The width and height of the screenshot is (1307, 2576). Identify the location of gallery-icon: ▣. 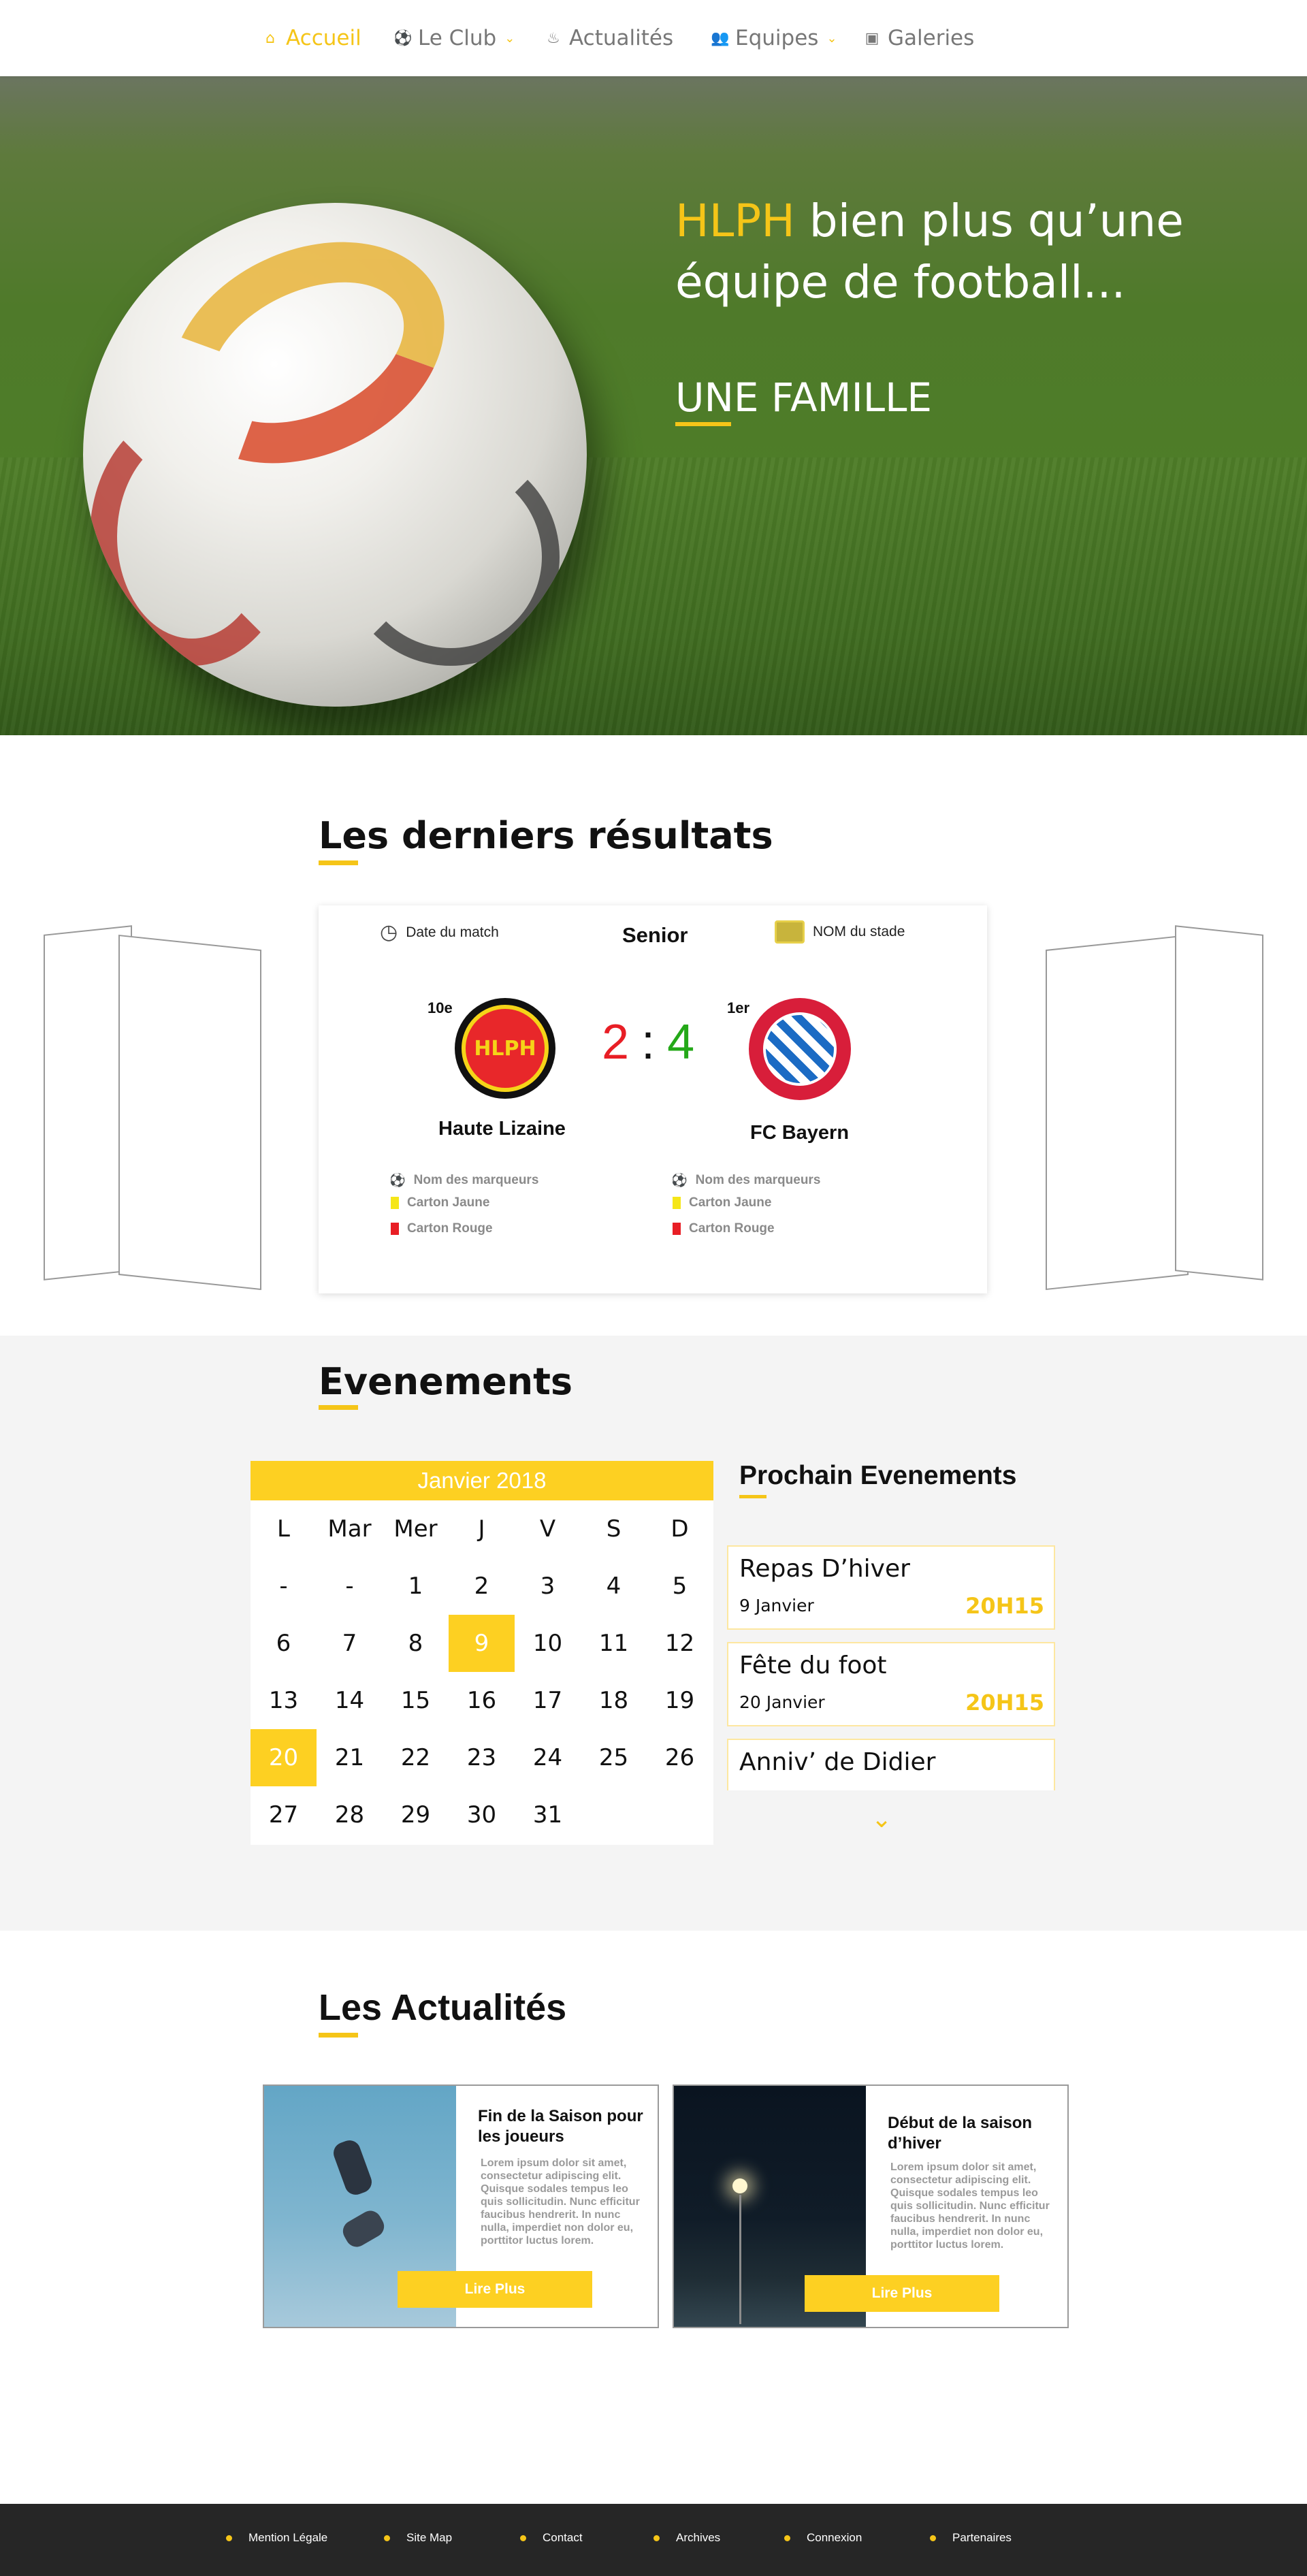
(873, 38).